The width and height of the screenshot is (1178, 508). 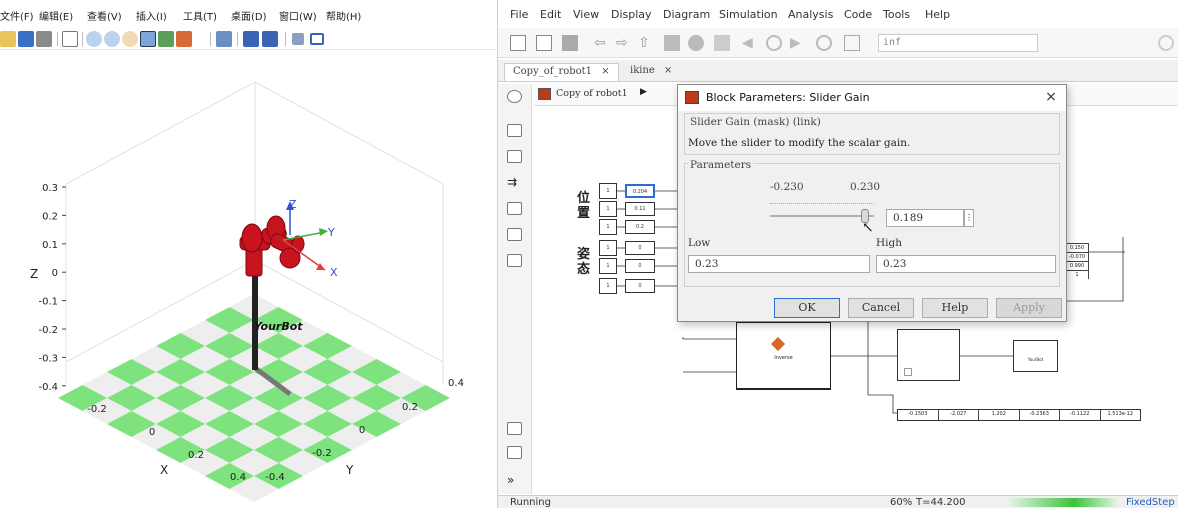 What do you see at coordinates (148, 39) in the screenshot?
I see `rotate-3d-icon` at bounding box center [148, 39].